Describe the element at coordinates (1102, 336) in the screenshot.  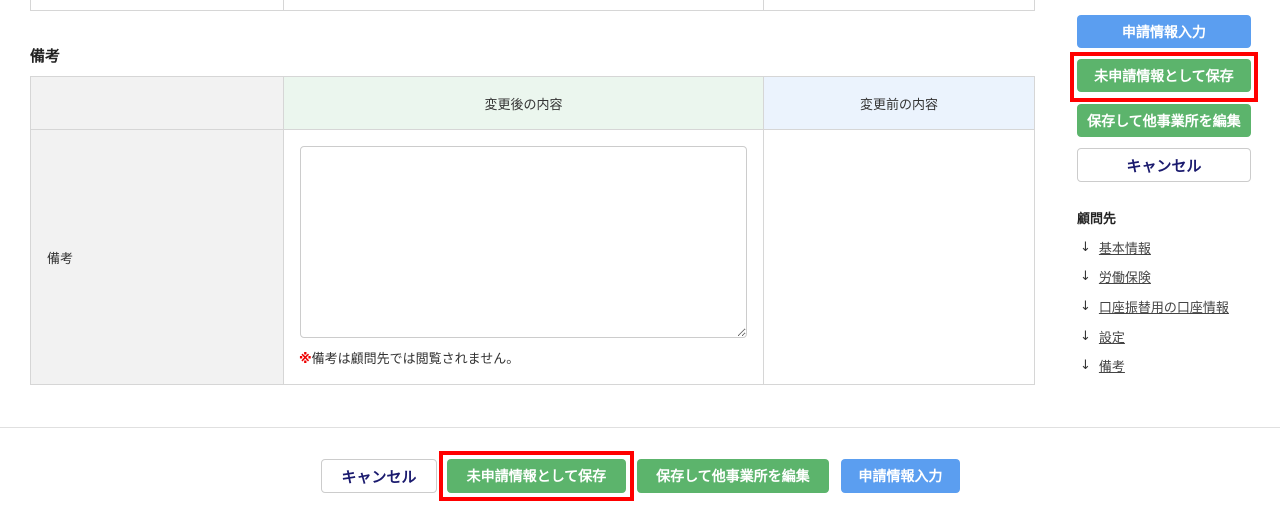
I see `nav-link-settings: ↓ 設定` at that location.